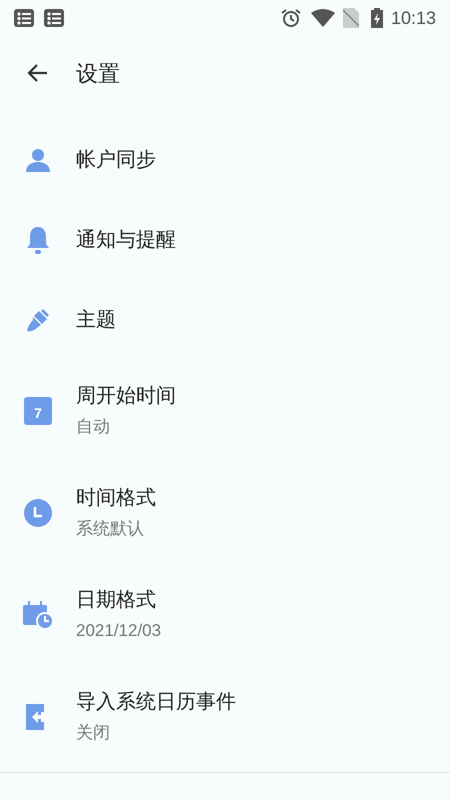  Describe the element at coordinates (38, 513) in the screenshot. I see `clock-icon` at that location.